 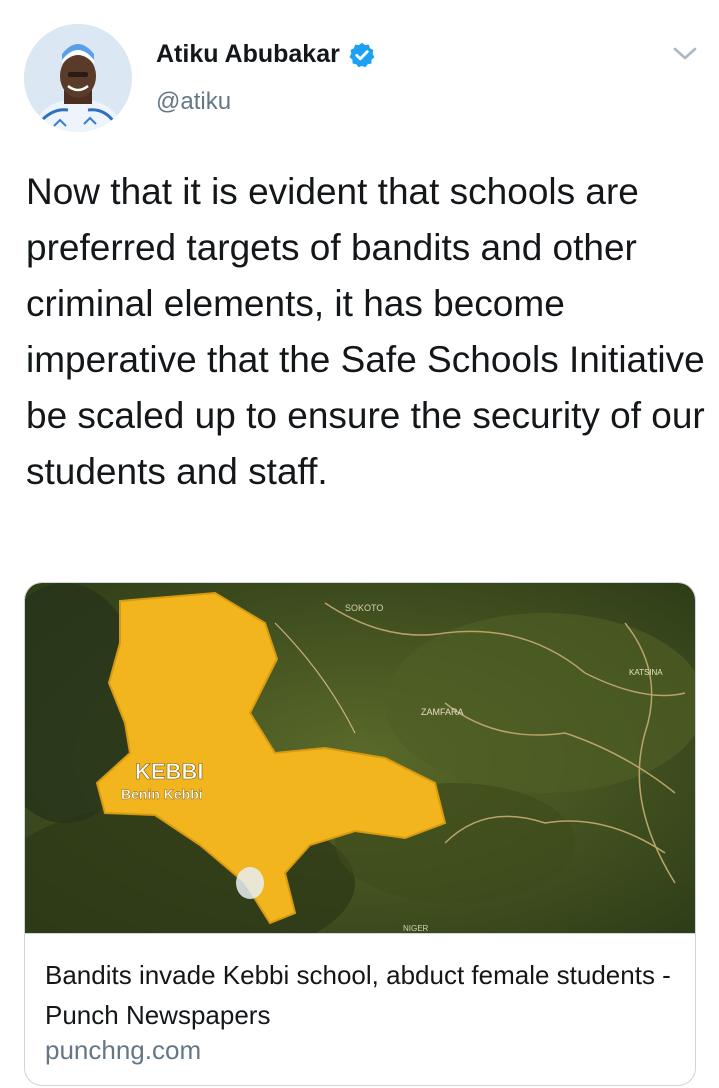 I want to click on author-name: Atiku Abubakar, so click(x=248, y=54).